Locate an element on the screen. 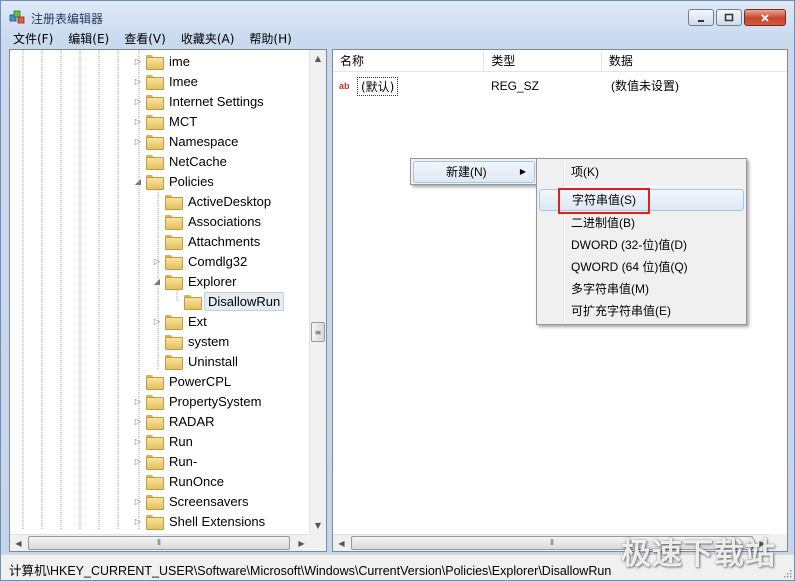 Image resolution: width=795 pixels, height=581 pixels. maximize-button is located at coordinates (729, 17).